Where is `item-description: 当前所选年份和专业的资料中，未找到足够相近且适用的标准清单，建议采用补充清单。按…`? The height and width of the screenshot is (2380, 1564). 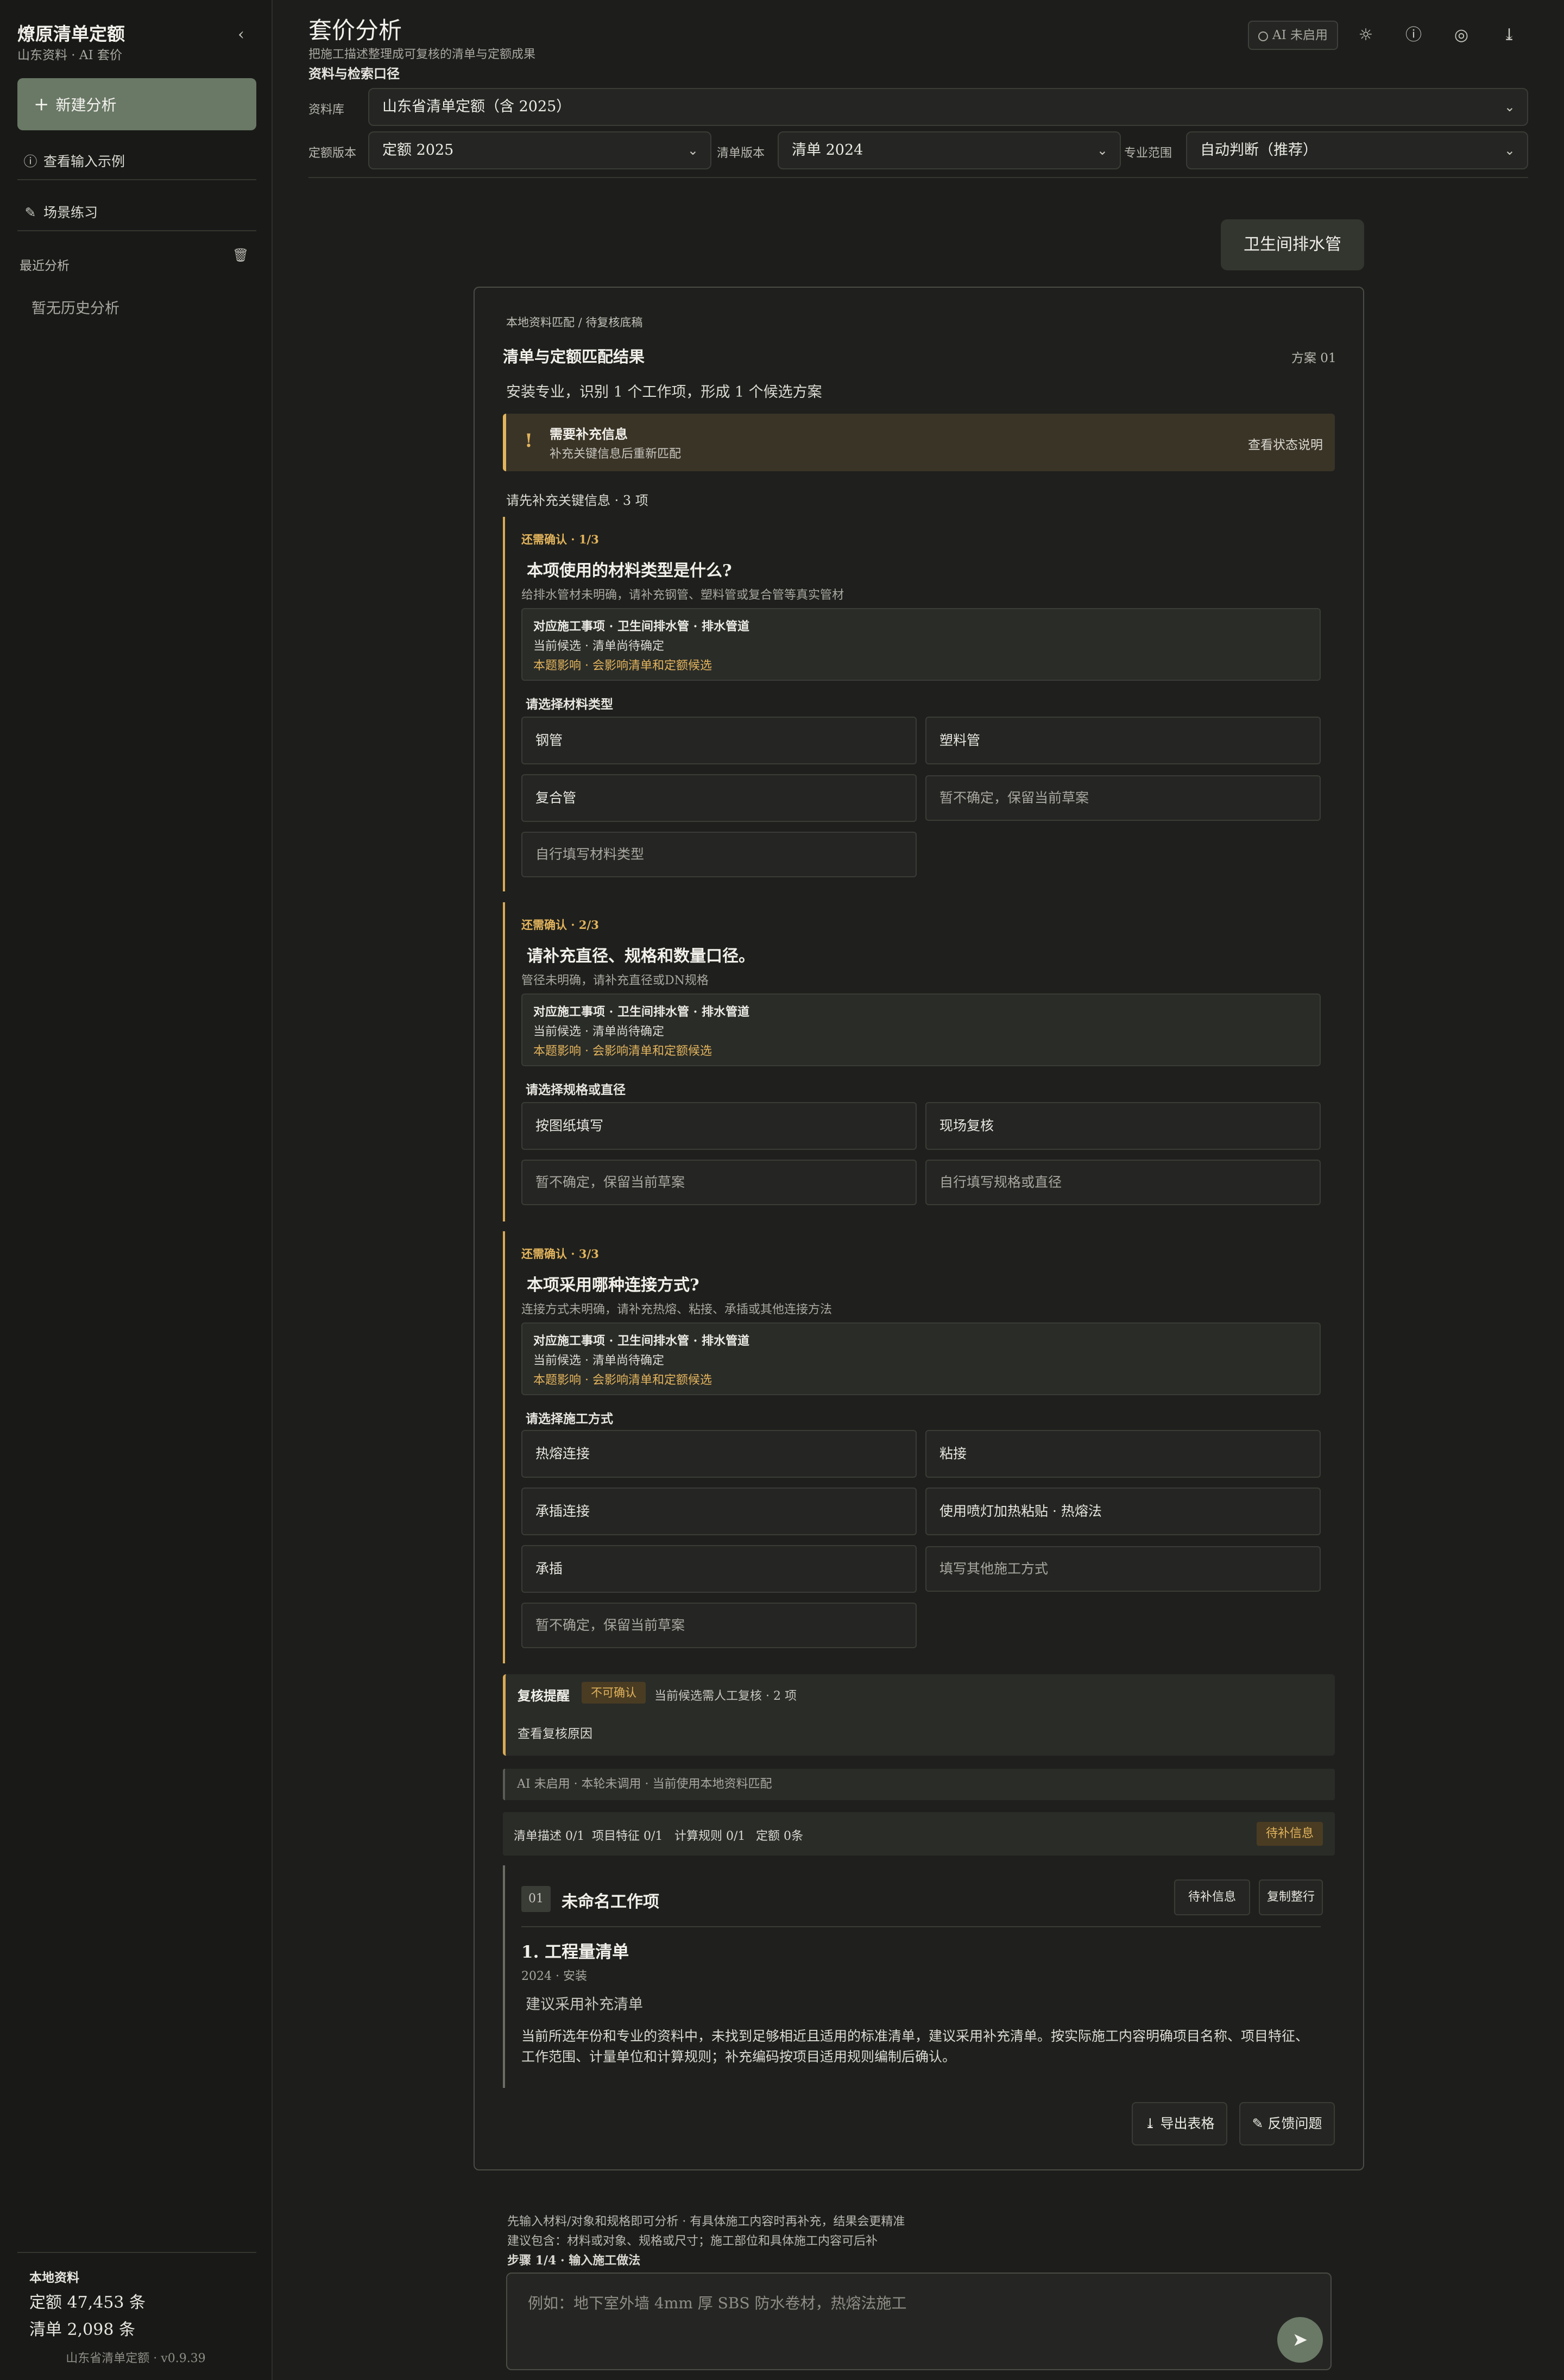
item-description: 当前所选年份和专业的资料中，未找到足够相近且适用的标准清单，建议采用补充清单。按… is located at coordinates (915, 2046).